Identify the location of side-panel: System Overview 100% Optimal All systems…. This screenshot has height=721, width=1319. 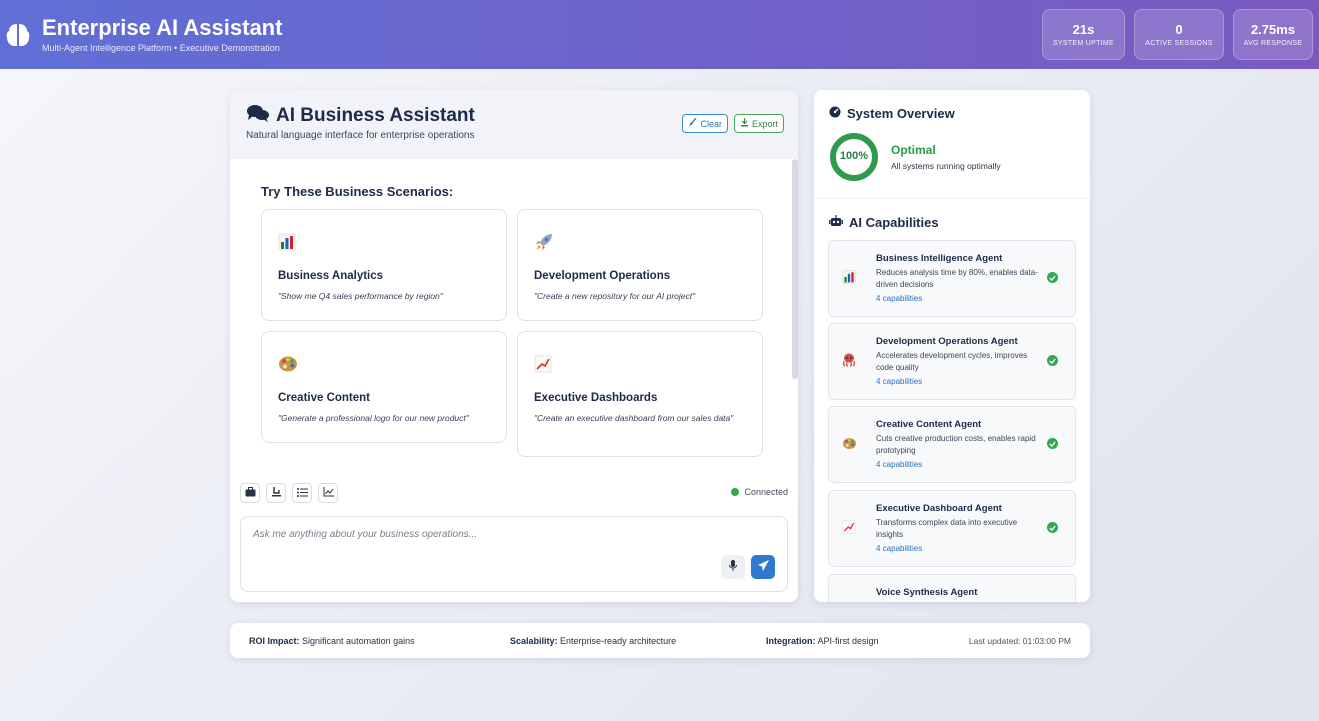
(952, 346).